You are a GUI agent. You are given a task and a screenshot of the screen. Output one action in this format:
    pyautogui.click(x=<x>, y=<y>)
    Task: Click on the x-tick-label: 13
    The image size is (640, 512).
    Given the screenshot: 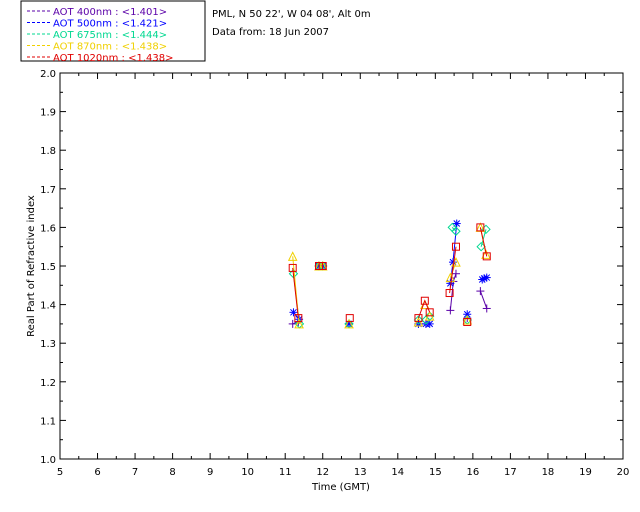 What is the action you would take?
    pyautogui.click(x=360, y=472)
    